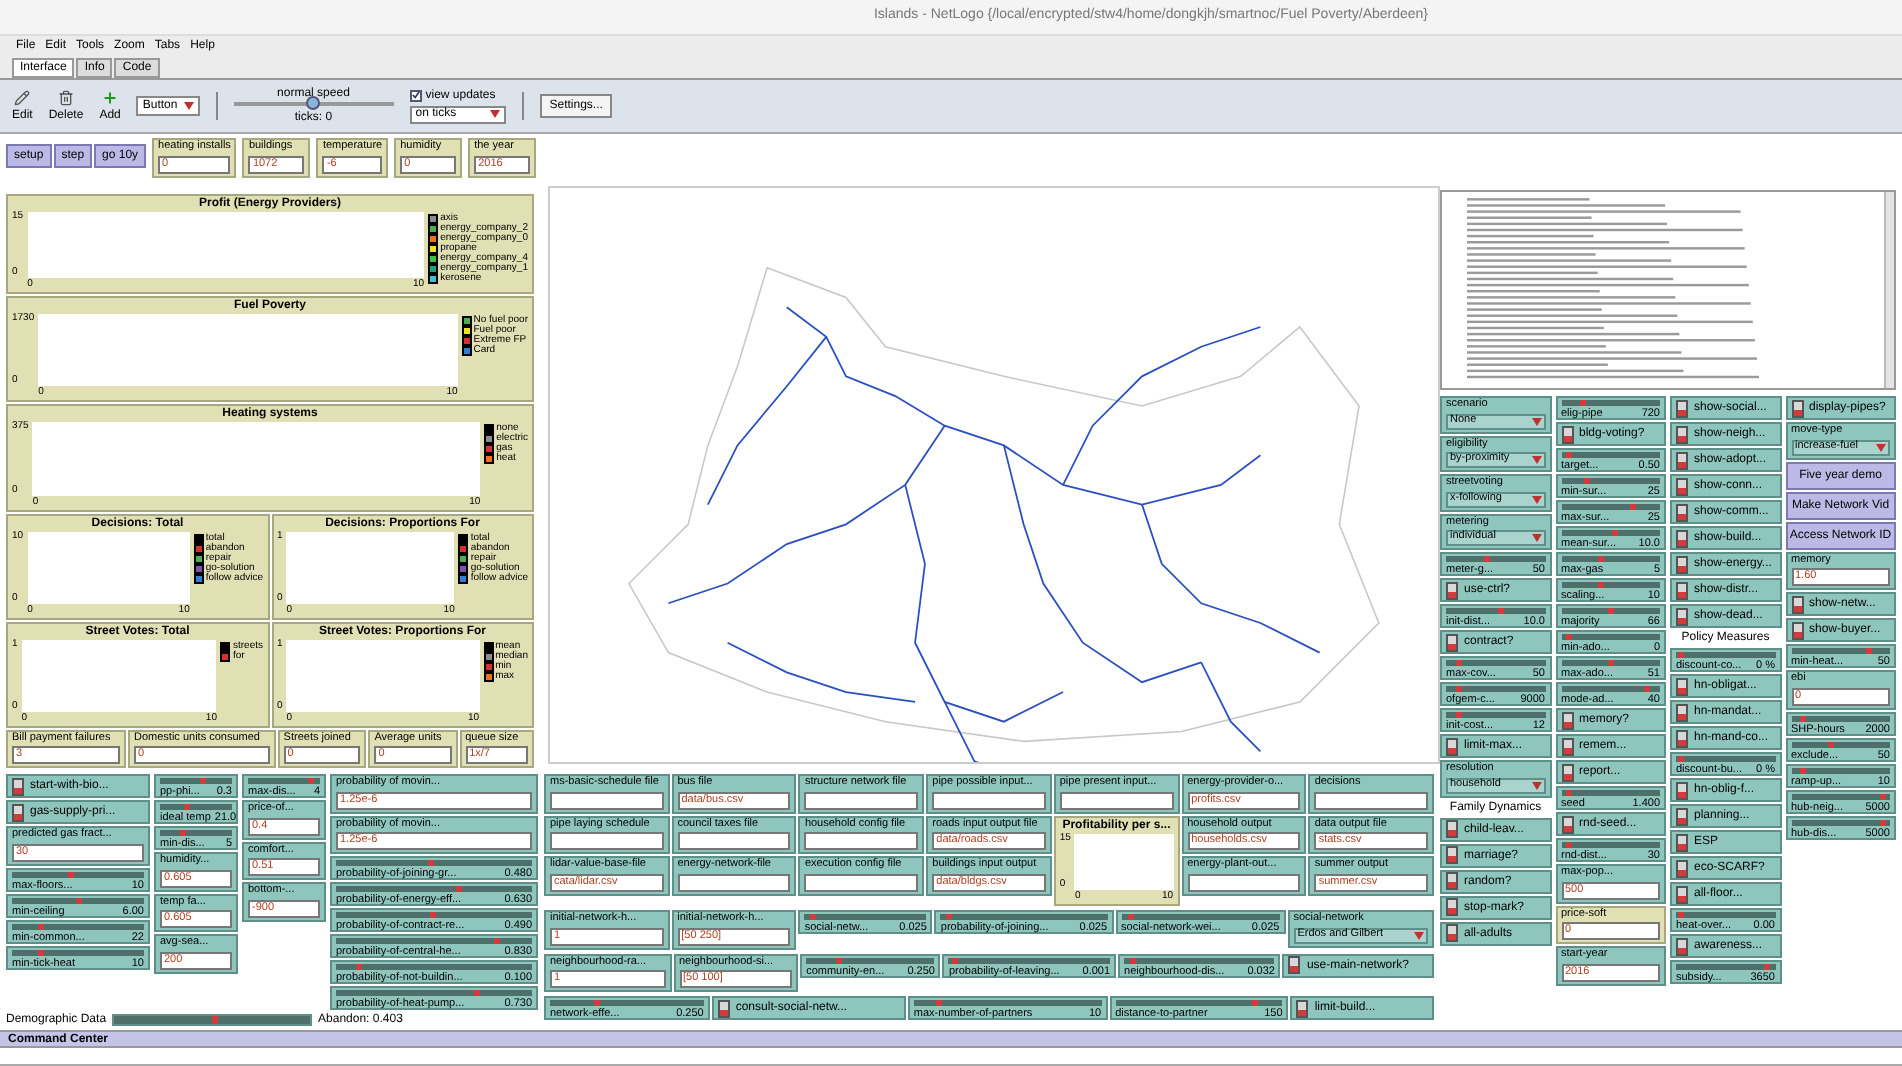  What do you see at coordinates (1124, 861) in the screenshot?
I see `plot-area` at bounding box center [1124, 861].